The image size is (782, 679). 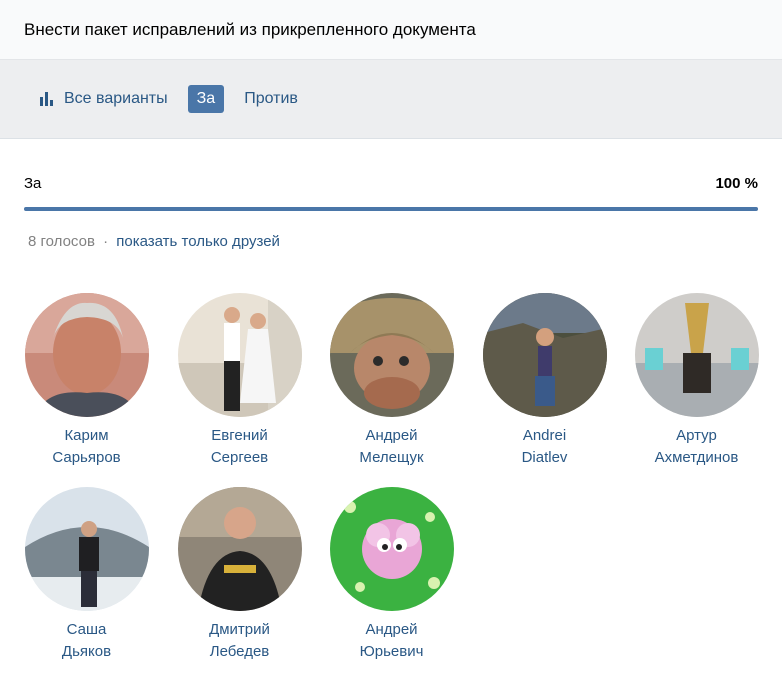 I want to click on tab-against-label: Против, so click(x=271, y=98).